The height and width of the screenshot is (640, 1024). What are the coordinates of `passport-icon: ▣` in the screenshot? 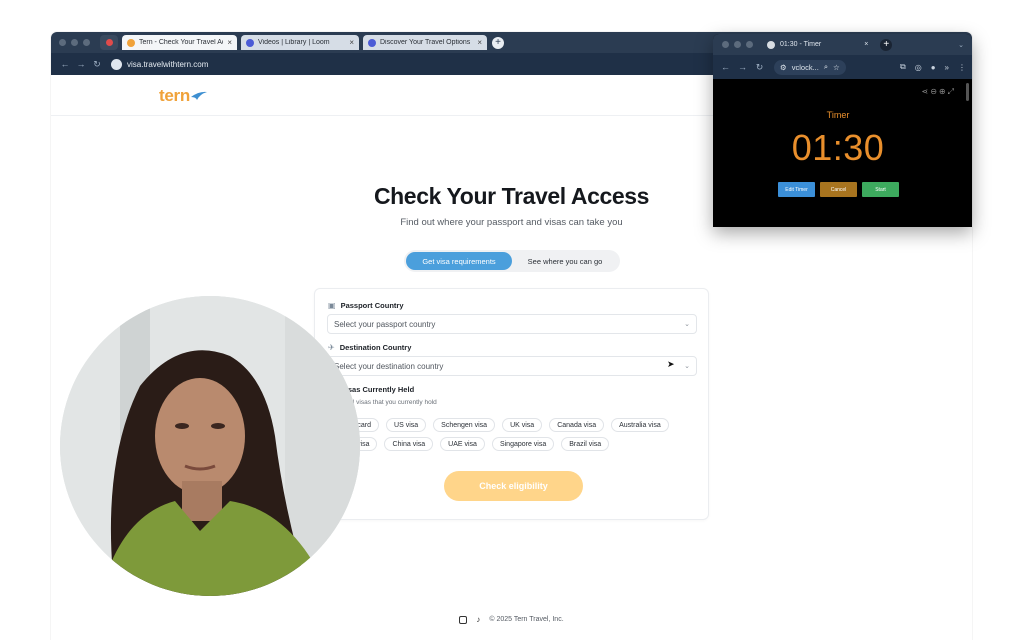 It's located at (332, 305).